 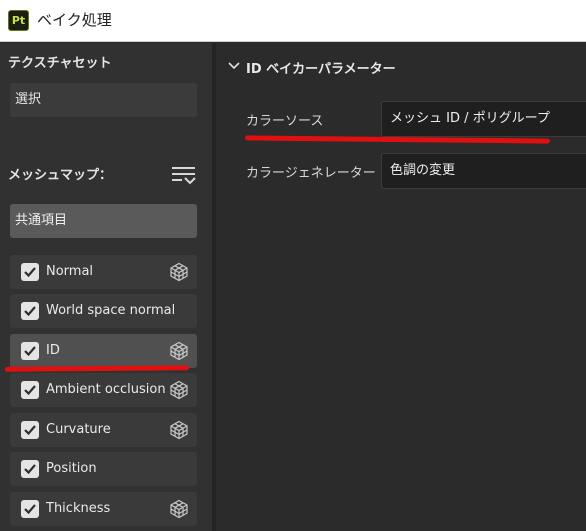 What do you see at coordinates (111, 310) in the screenshot?
I see `mesh-map-label: World space normal` at bounding box center [111, 310].